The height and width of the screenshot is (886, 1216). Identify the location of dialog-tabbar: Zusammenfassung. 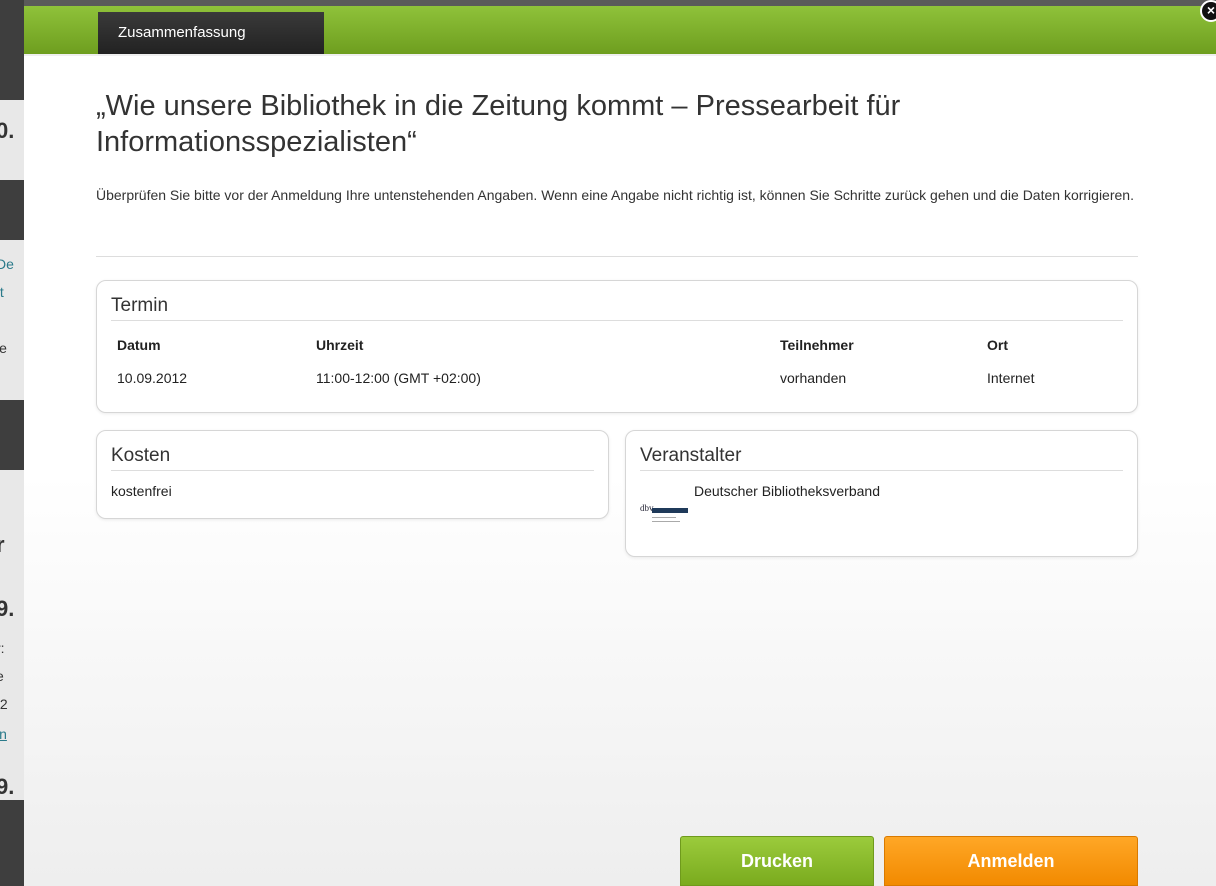
(620, 30).